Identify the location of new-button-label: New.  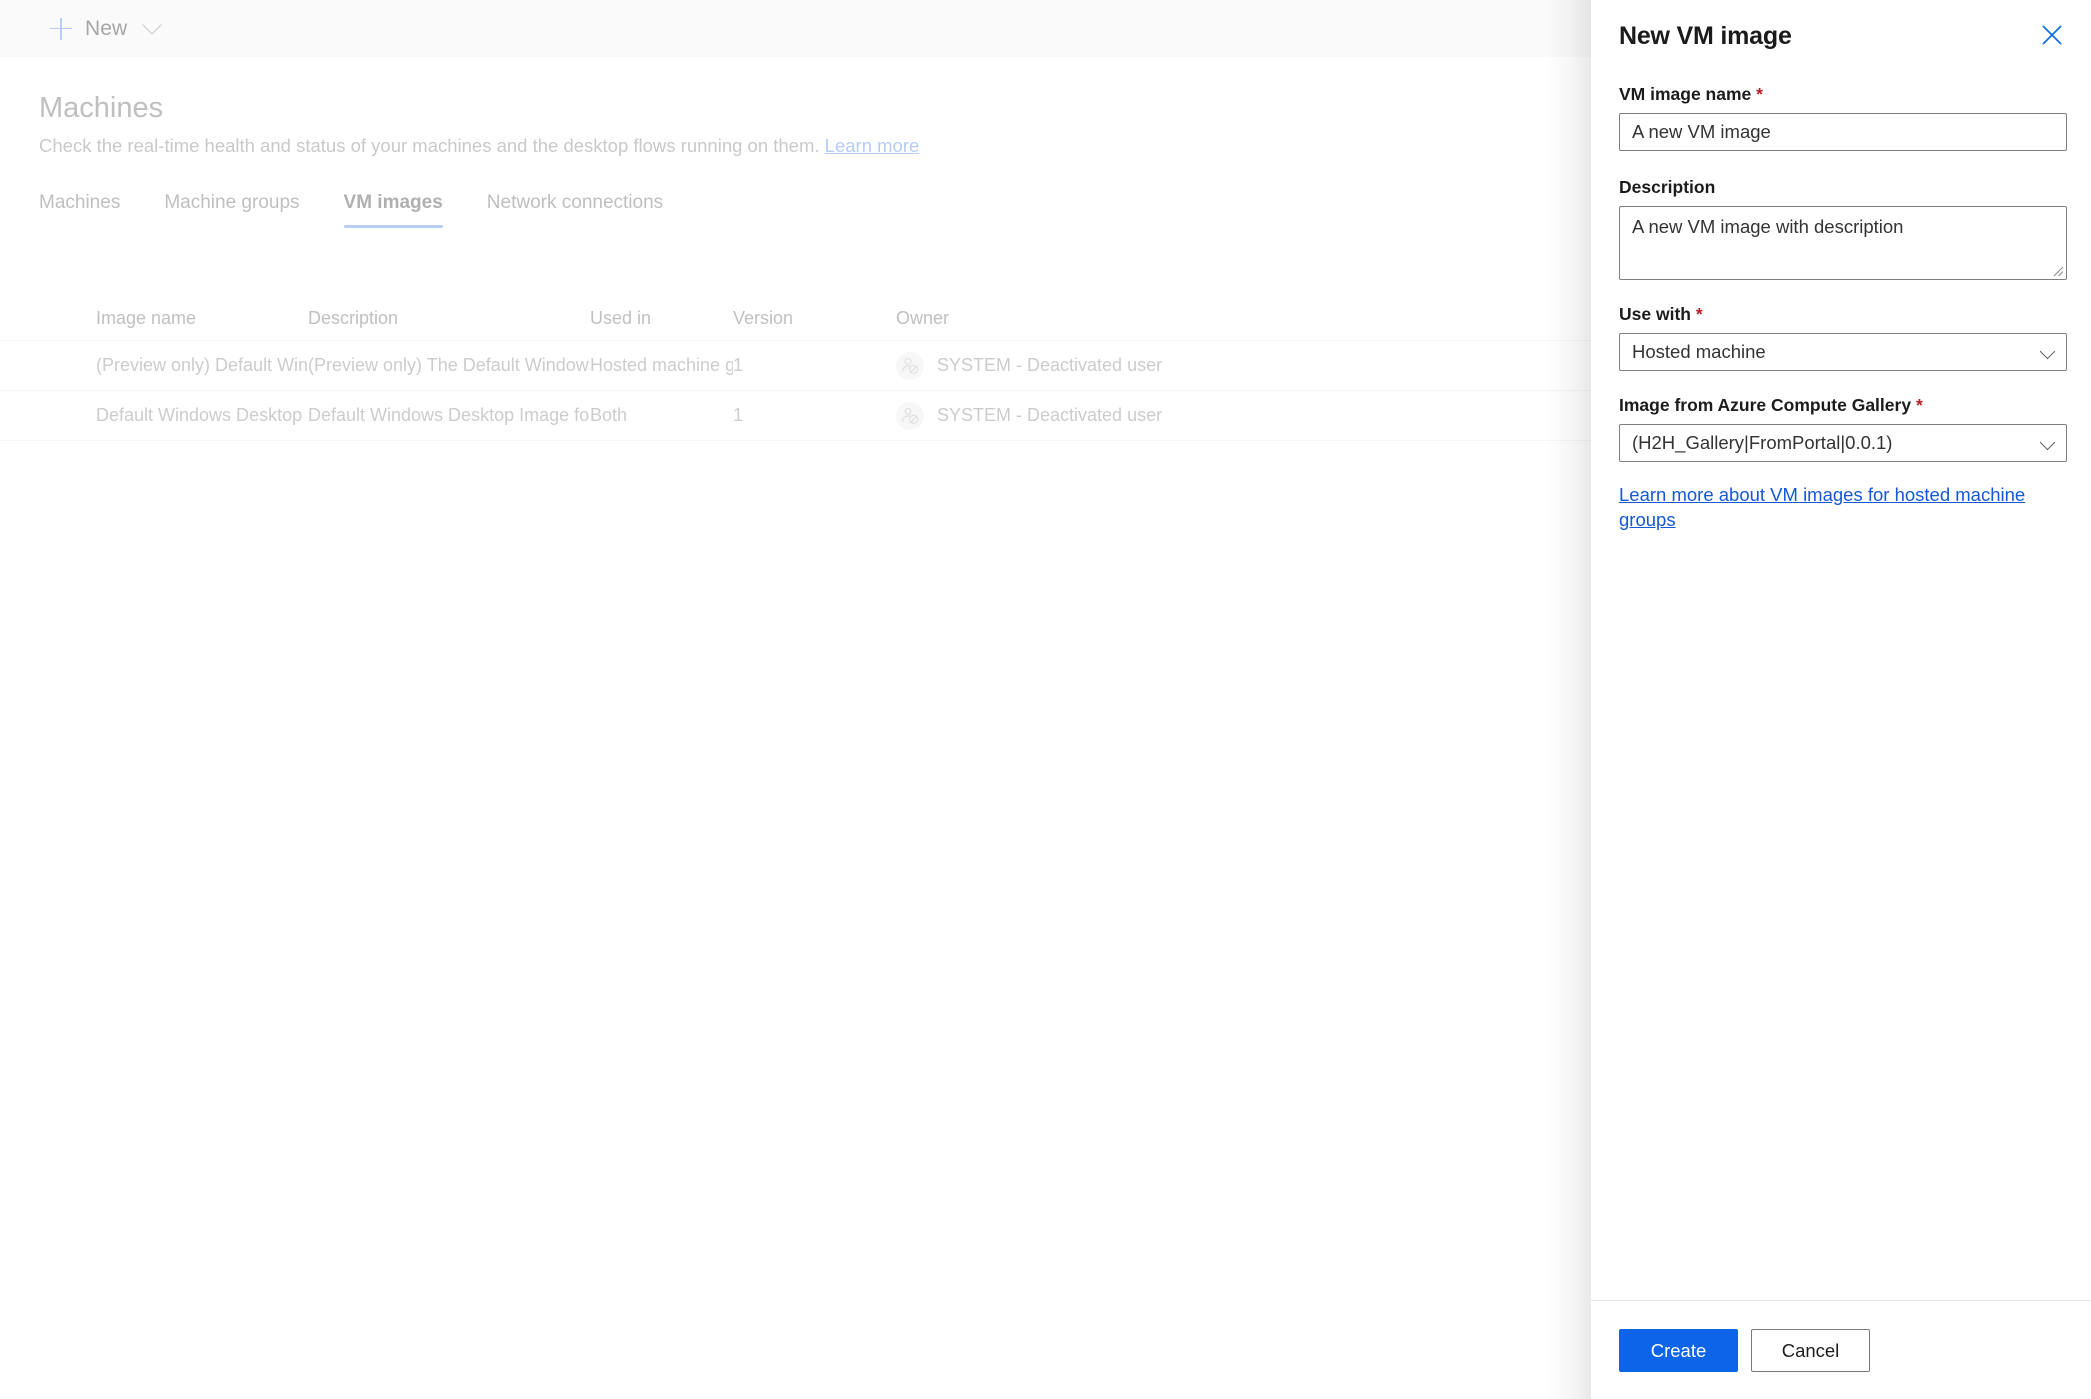
(106, 28).